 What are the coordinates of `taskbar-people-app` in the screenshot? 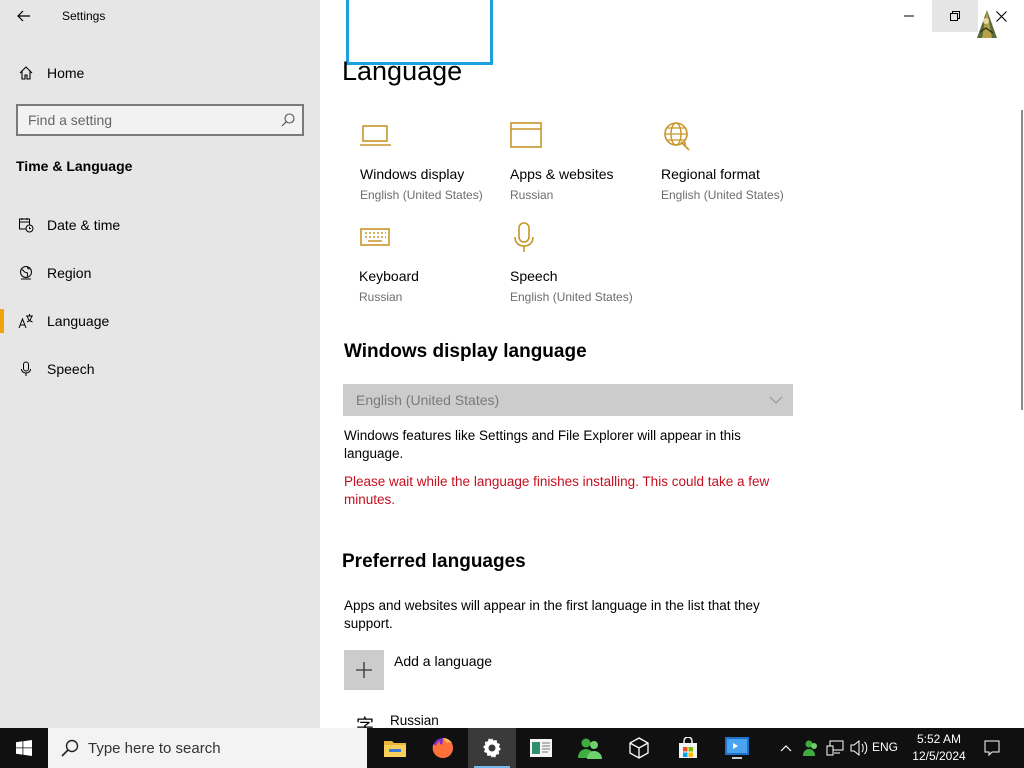 It's located at (590, 748).